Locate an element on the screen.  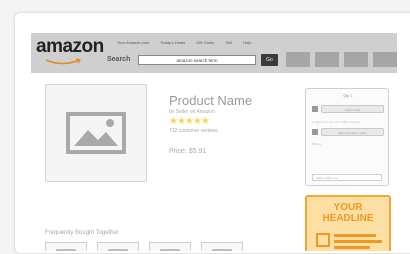
price: Price: $5.91 is located at coordinates (188, 151).